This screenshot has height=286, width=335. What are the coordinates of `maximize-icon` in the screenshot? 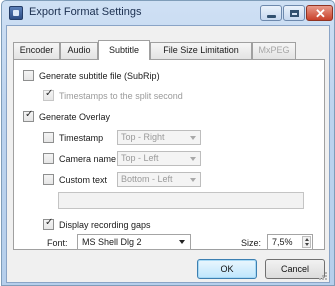 It's located at (294, 13).